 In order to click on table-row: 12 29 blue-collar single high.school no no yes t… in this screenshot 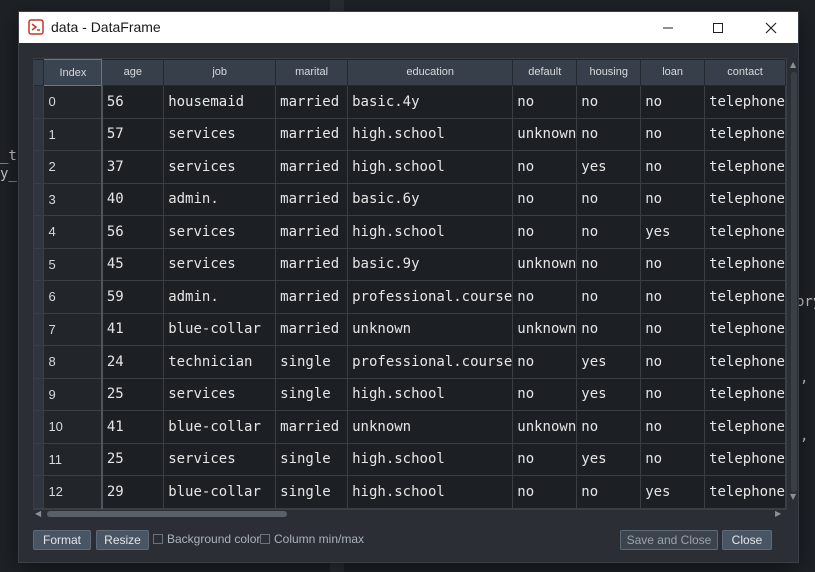, I will do `click(410, 492)`.